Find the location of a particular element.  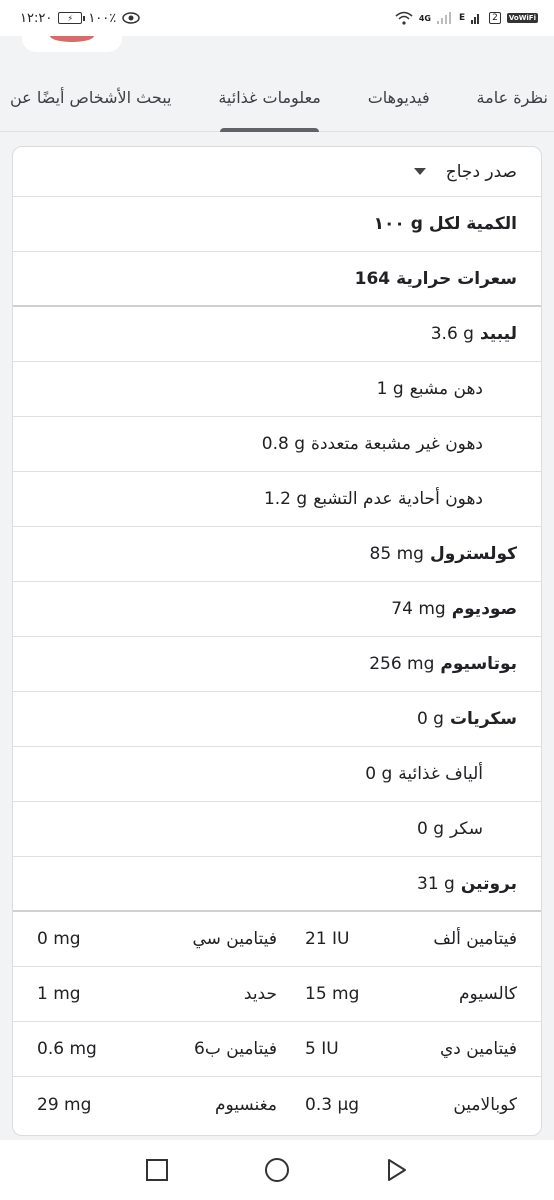

vitamin-row: كوبالامين 0.3 µg مغنسيوم 29 mg is located at coordinates (277, 1104).